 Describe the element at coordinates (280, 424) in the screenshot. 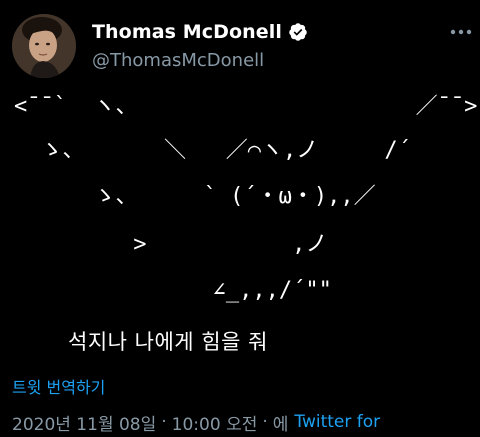

I see `via-prefix: 에` at that location.